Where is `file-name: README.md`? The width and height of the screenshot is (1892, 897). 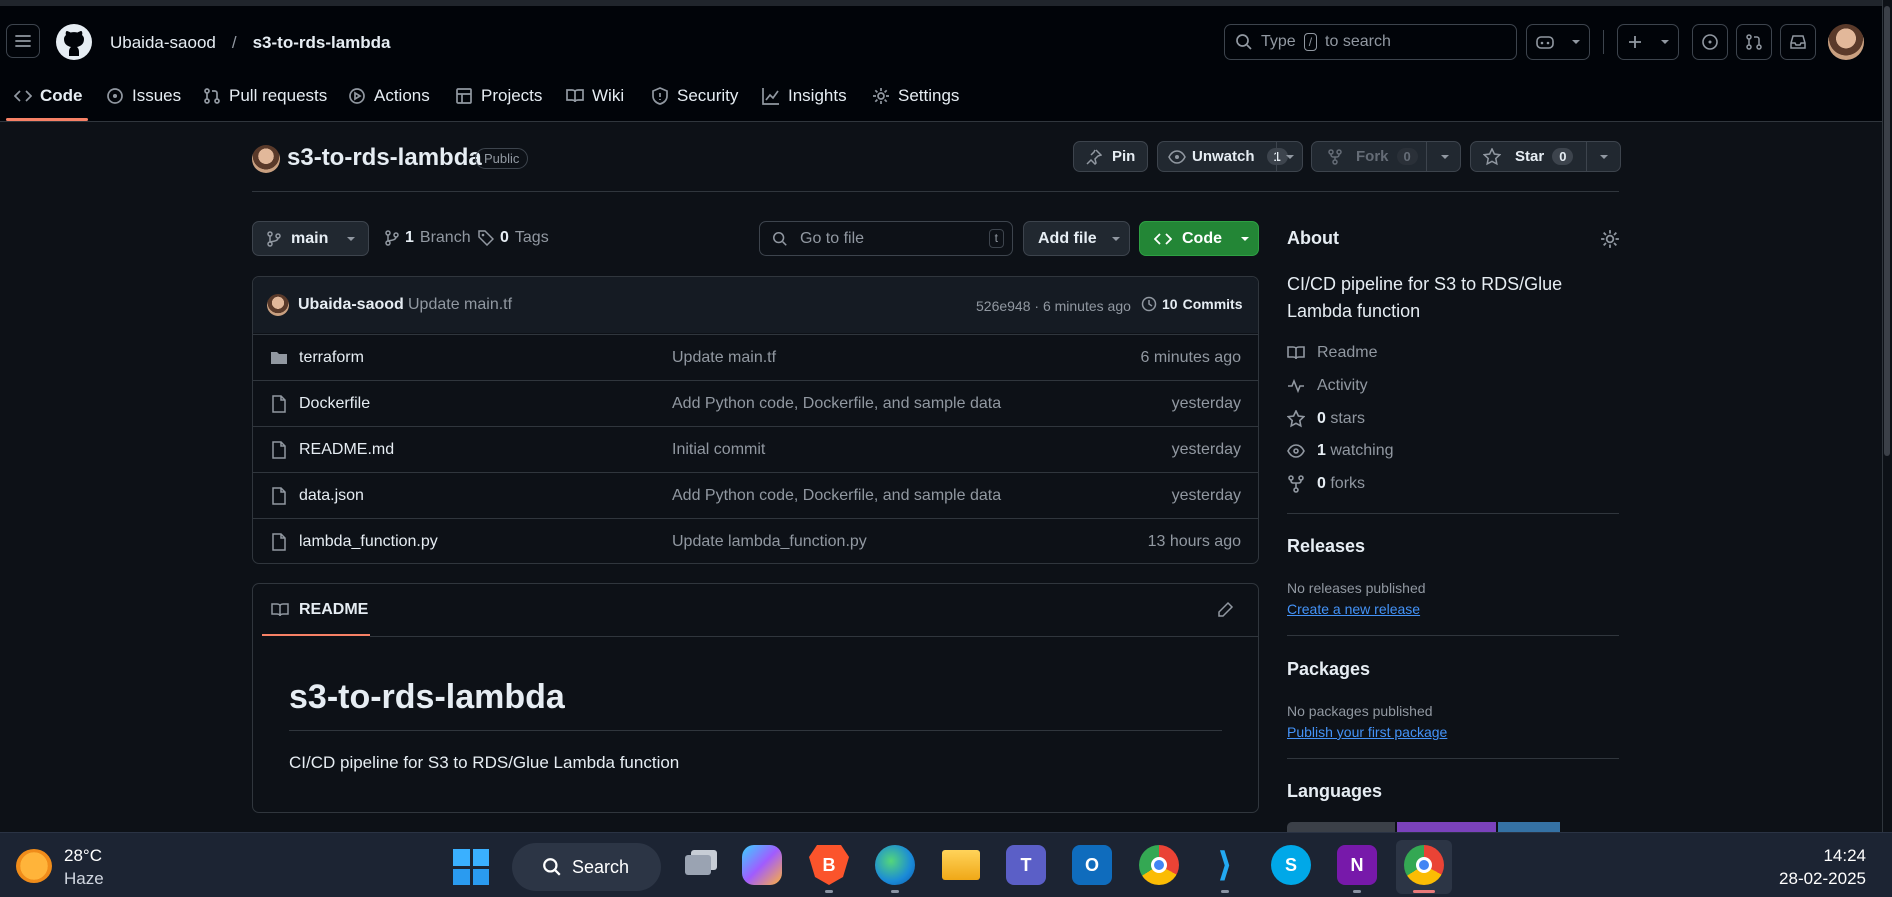
file-name: README.md is located at coordinates (346, 450).